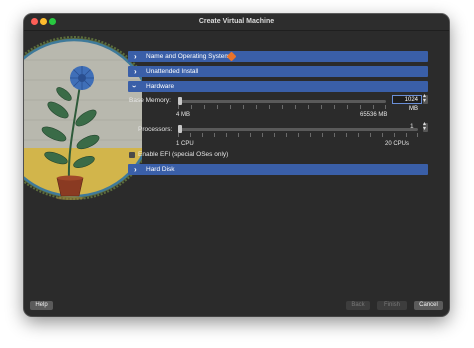 The image size is (474, 348). Describe the element at coordinates (298, 135) in the screenshot. I see `processors-ticks` at that location.